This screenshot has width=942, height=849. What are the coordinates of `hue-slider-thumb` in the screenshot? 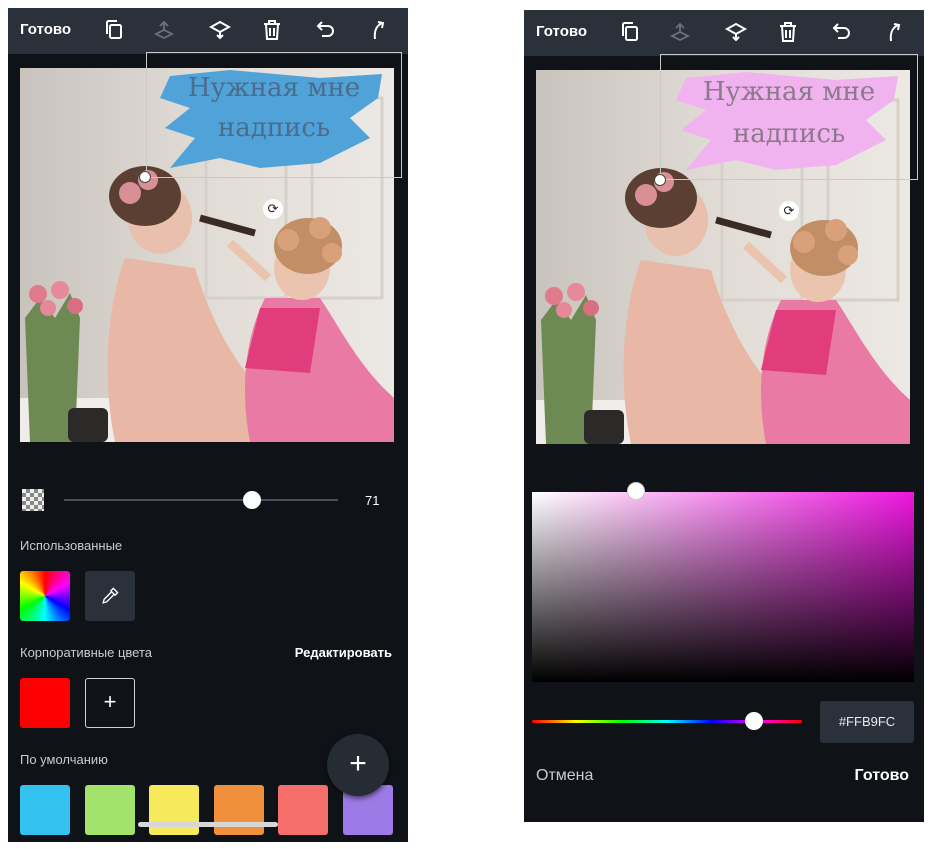 It's located at (754, 721).